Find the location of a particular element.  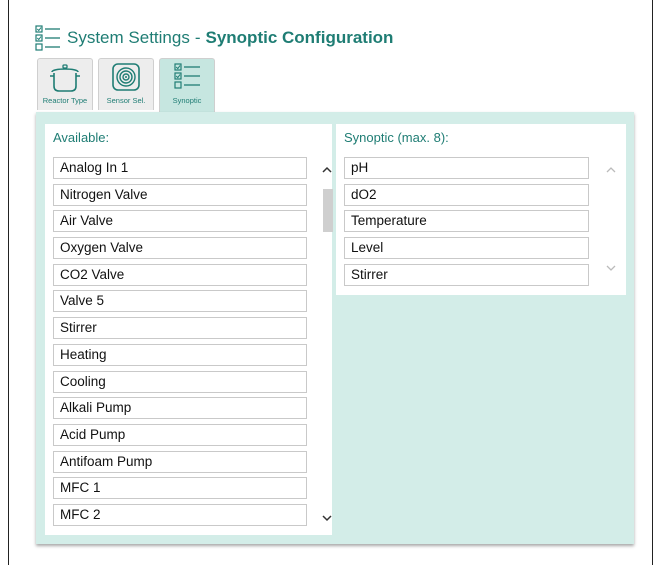

available-item: Alkali Pump is located at coordinates (180, 408).